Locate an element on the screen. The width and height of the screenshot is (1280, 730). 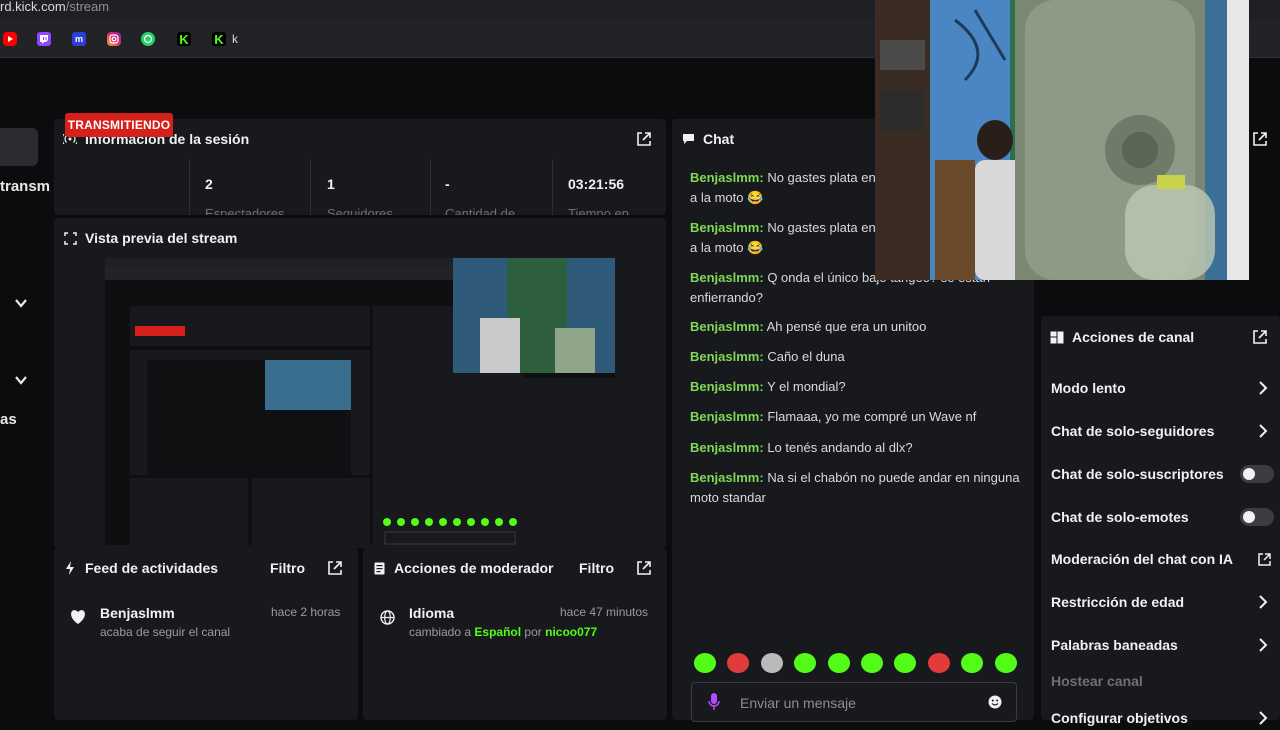
fullscreen-icon is located at coordinates (70, 238).